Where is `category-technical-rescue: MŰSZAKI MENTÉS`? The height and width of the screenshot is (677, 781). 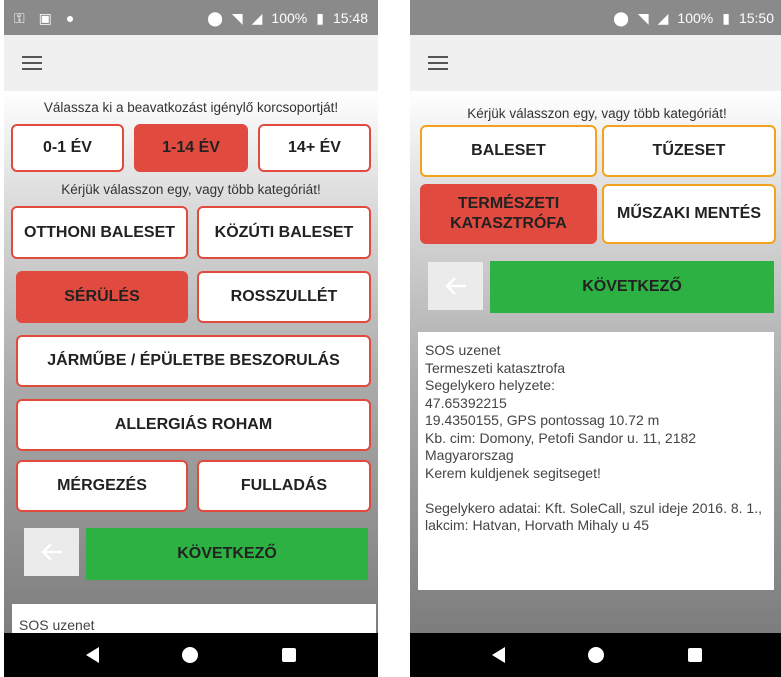 category-technical-rescue: MŰSZAKI MENTÉS is located at coordinates (689, 214).